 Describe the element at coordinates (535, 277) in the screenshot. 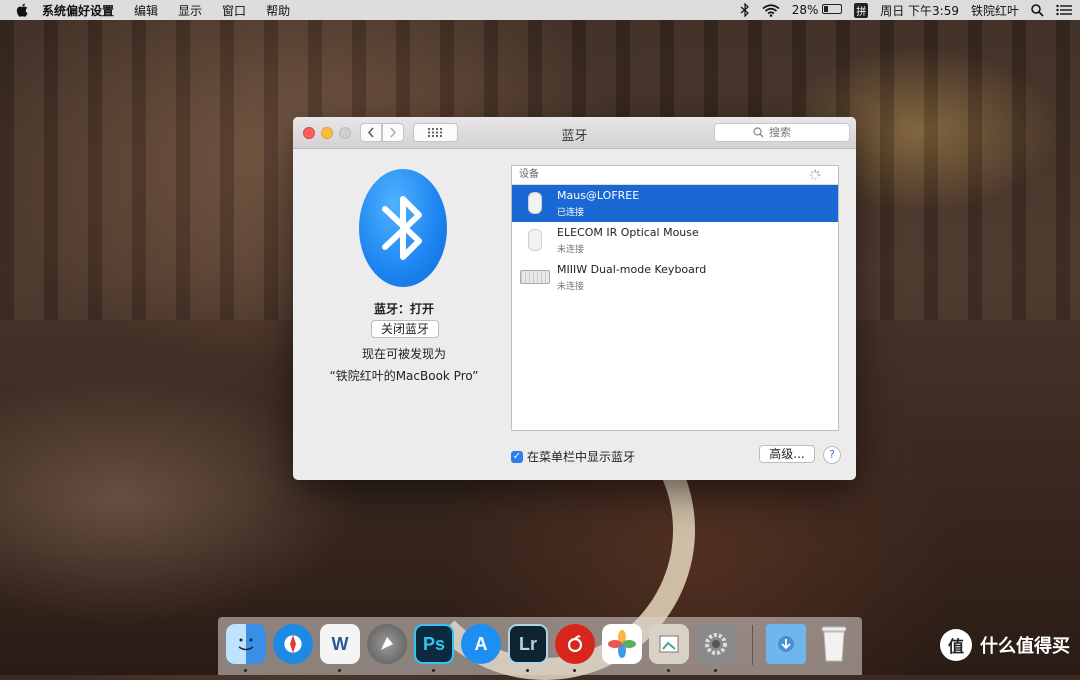

I see `keyboard-icon` at that location.